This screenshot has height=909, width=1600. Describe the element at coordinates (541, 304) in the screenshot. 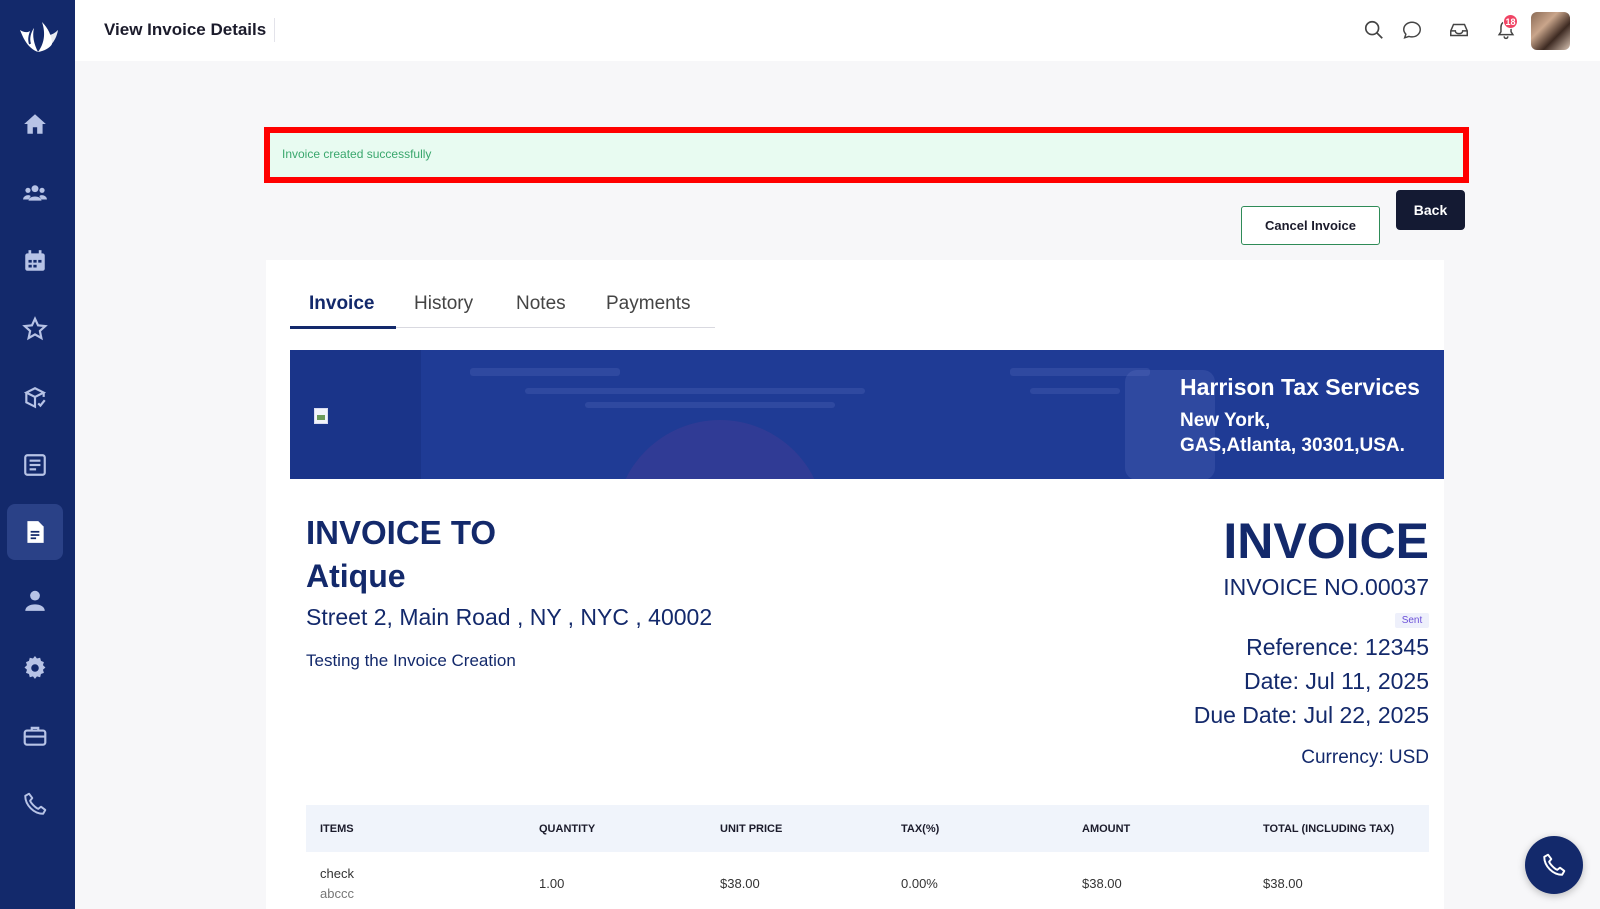

I see `tab-notes: Notes` at that location.